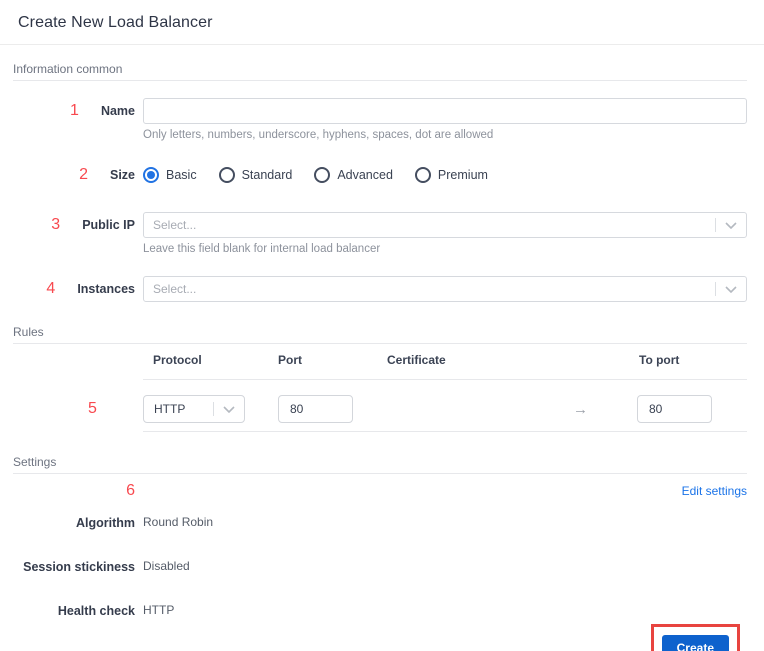 The width and height of the screenshot is (764, 651). Describe the element at coordinates (51, 288) in the screenshot. I see `annotation-number-4: 4` at that location.